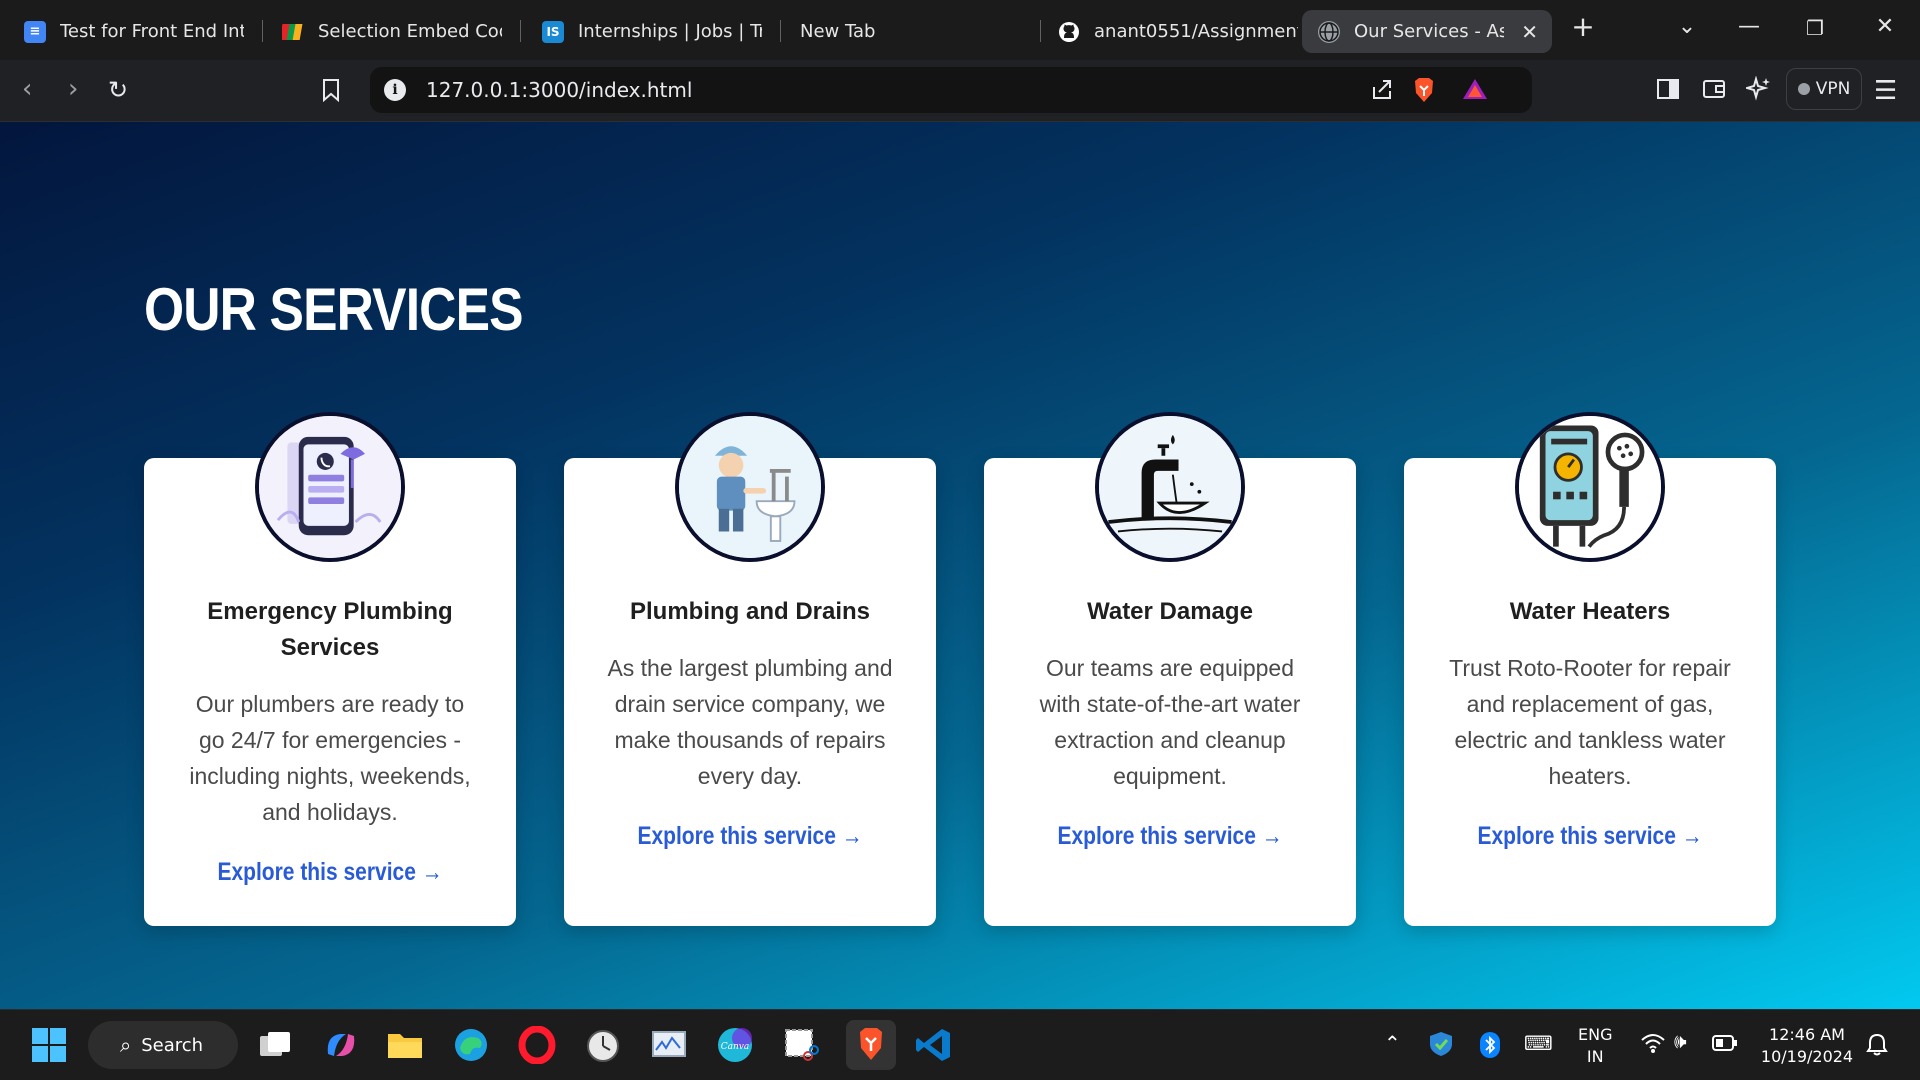 The height and width of the screenshot is (1080, 1920). What do you see at coordinates (1475, 92) in the screenshot?
I see `brave-rewards-icon` at bounding box center [1475, 92].